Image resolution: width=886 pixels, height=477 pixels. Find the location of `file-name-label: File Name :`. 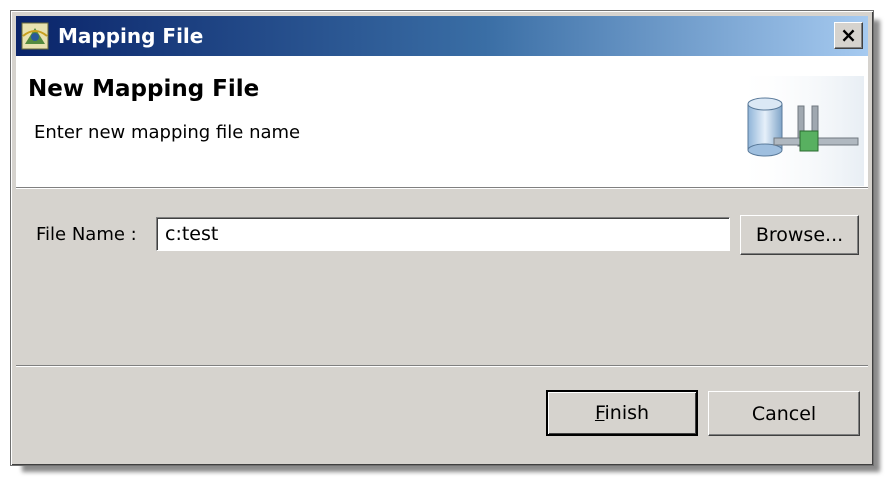

file-name-label: File Name : is located at coordinates (86, 234).